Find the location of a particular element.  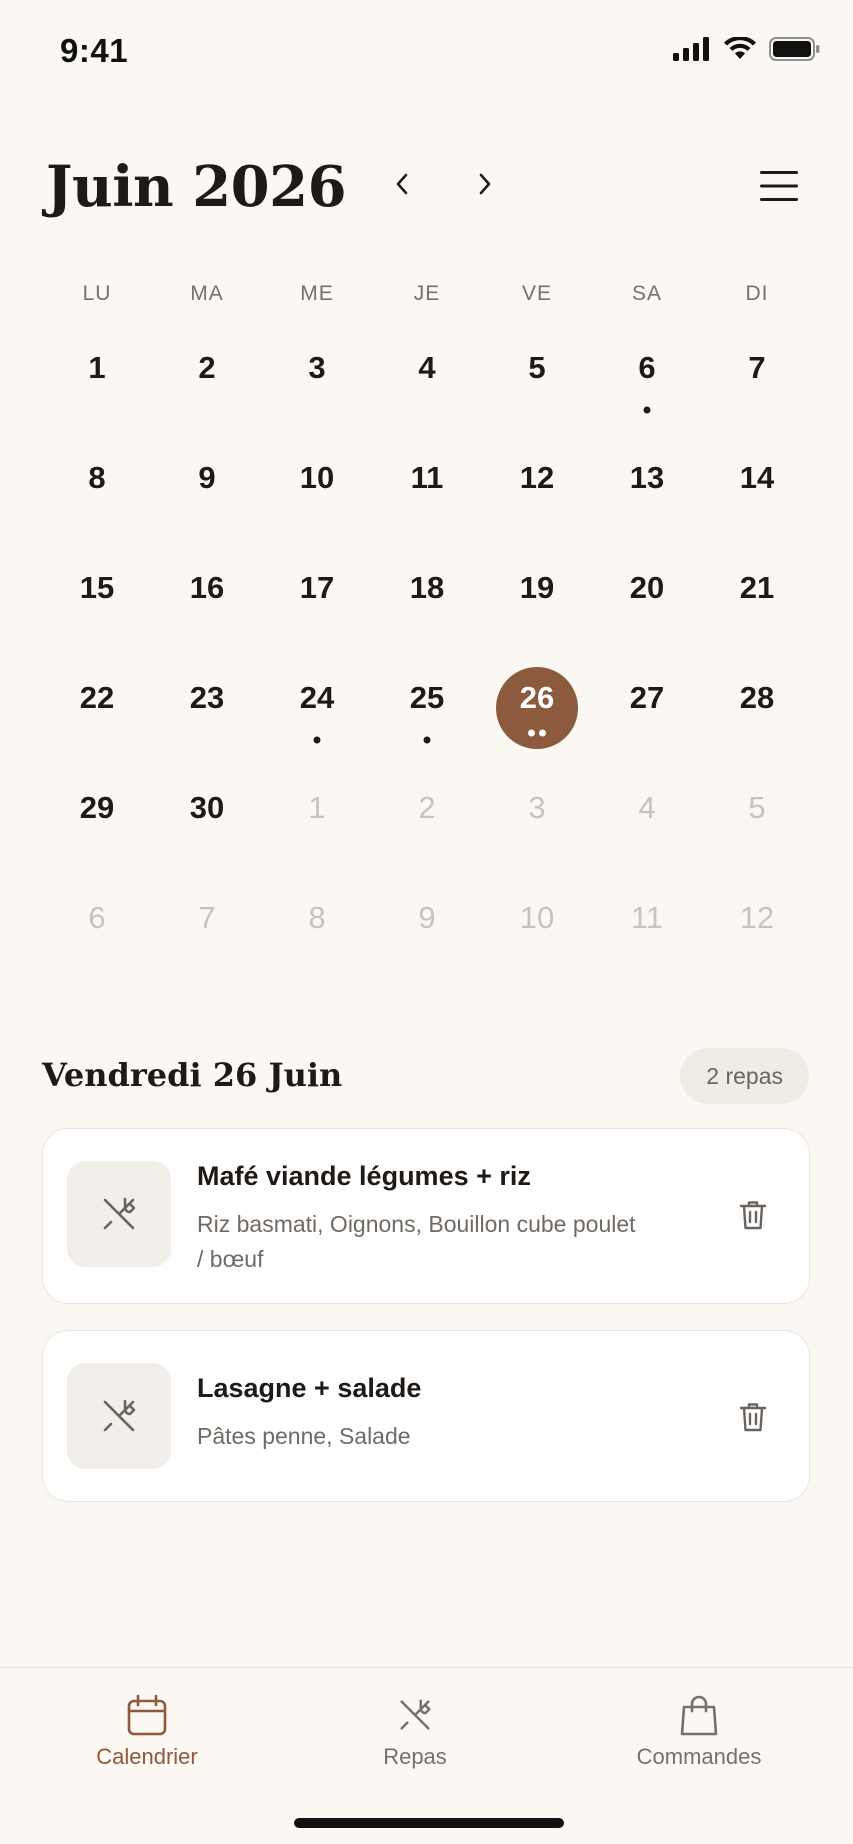

calendar-day: 29 is located at coordinates (97, 825).